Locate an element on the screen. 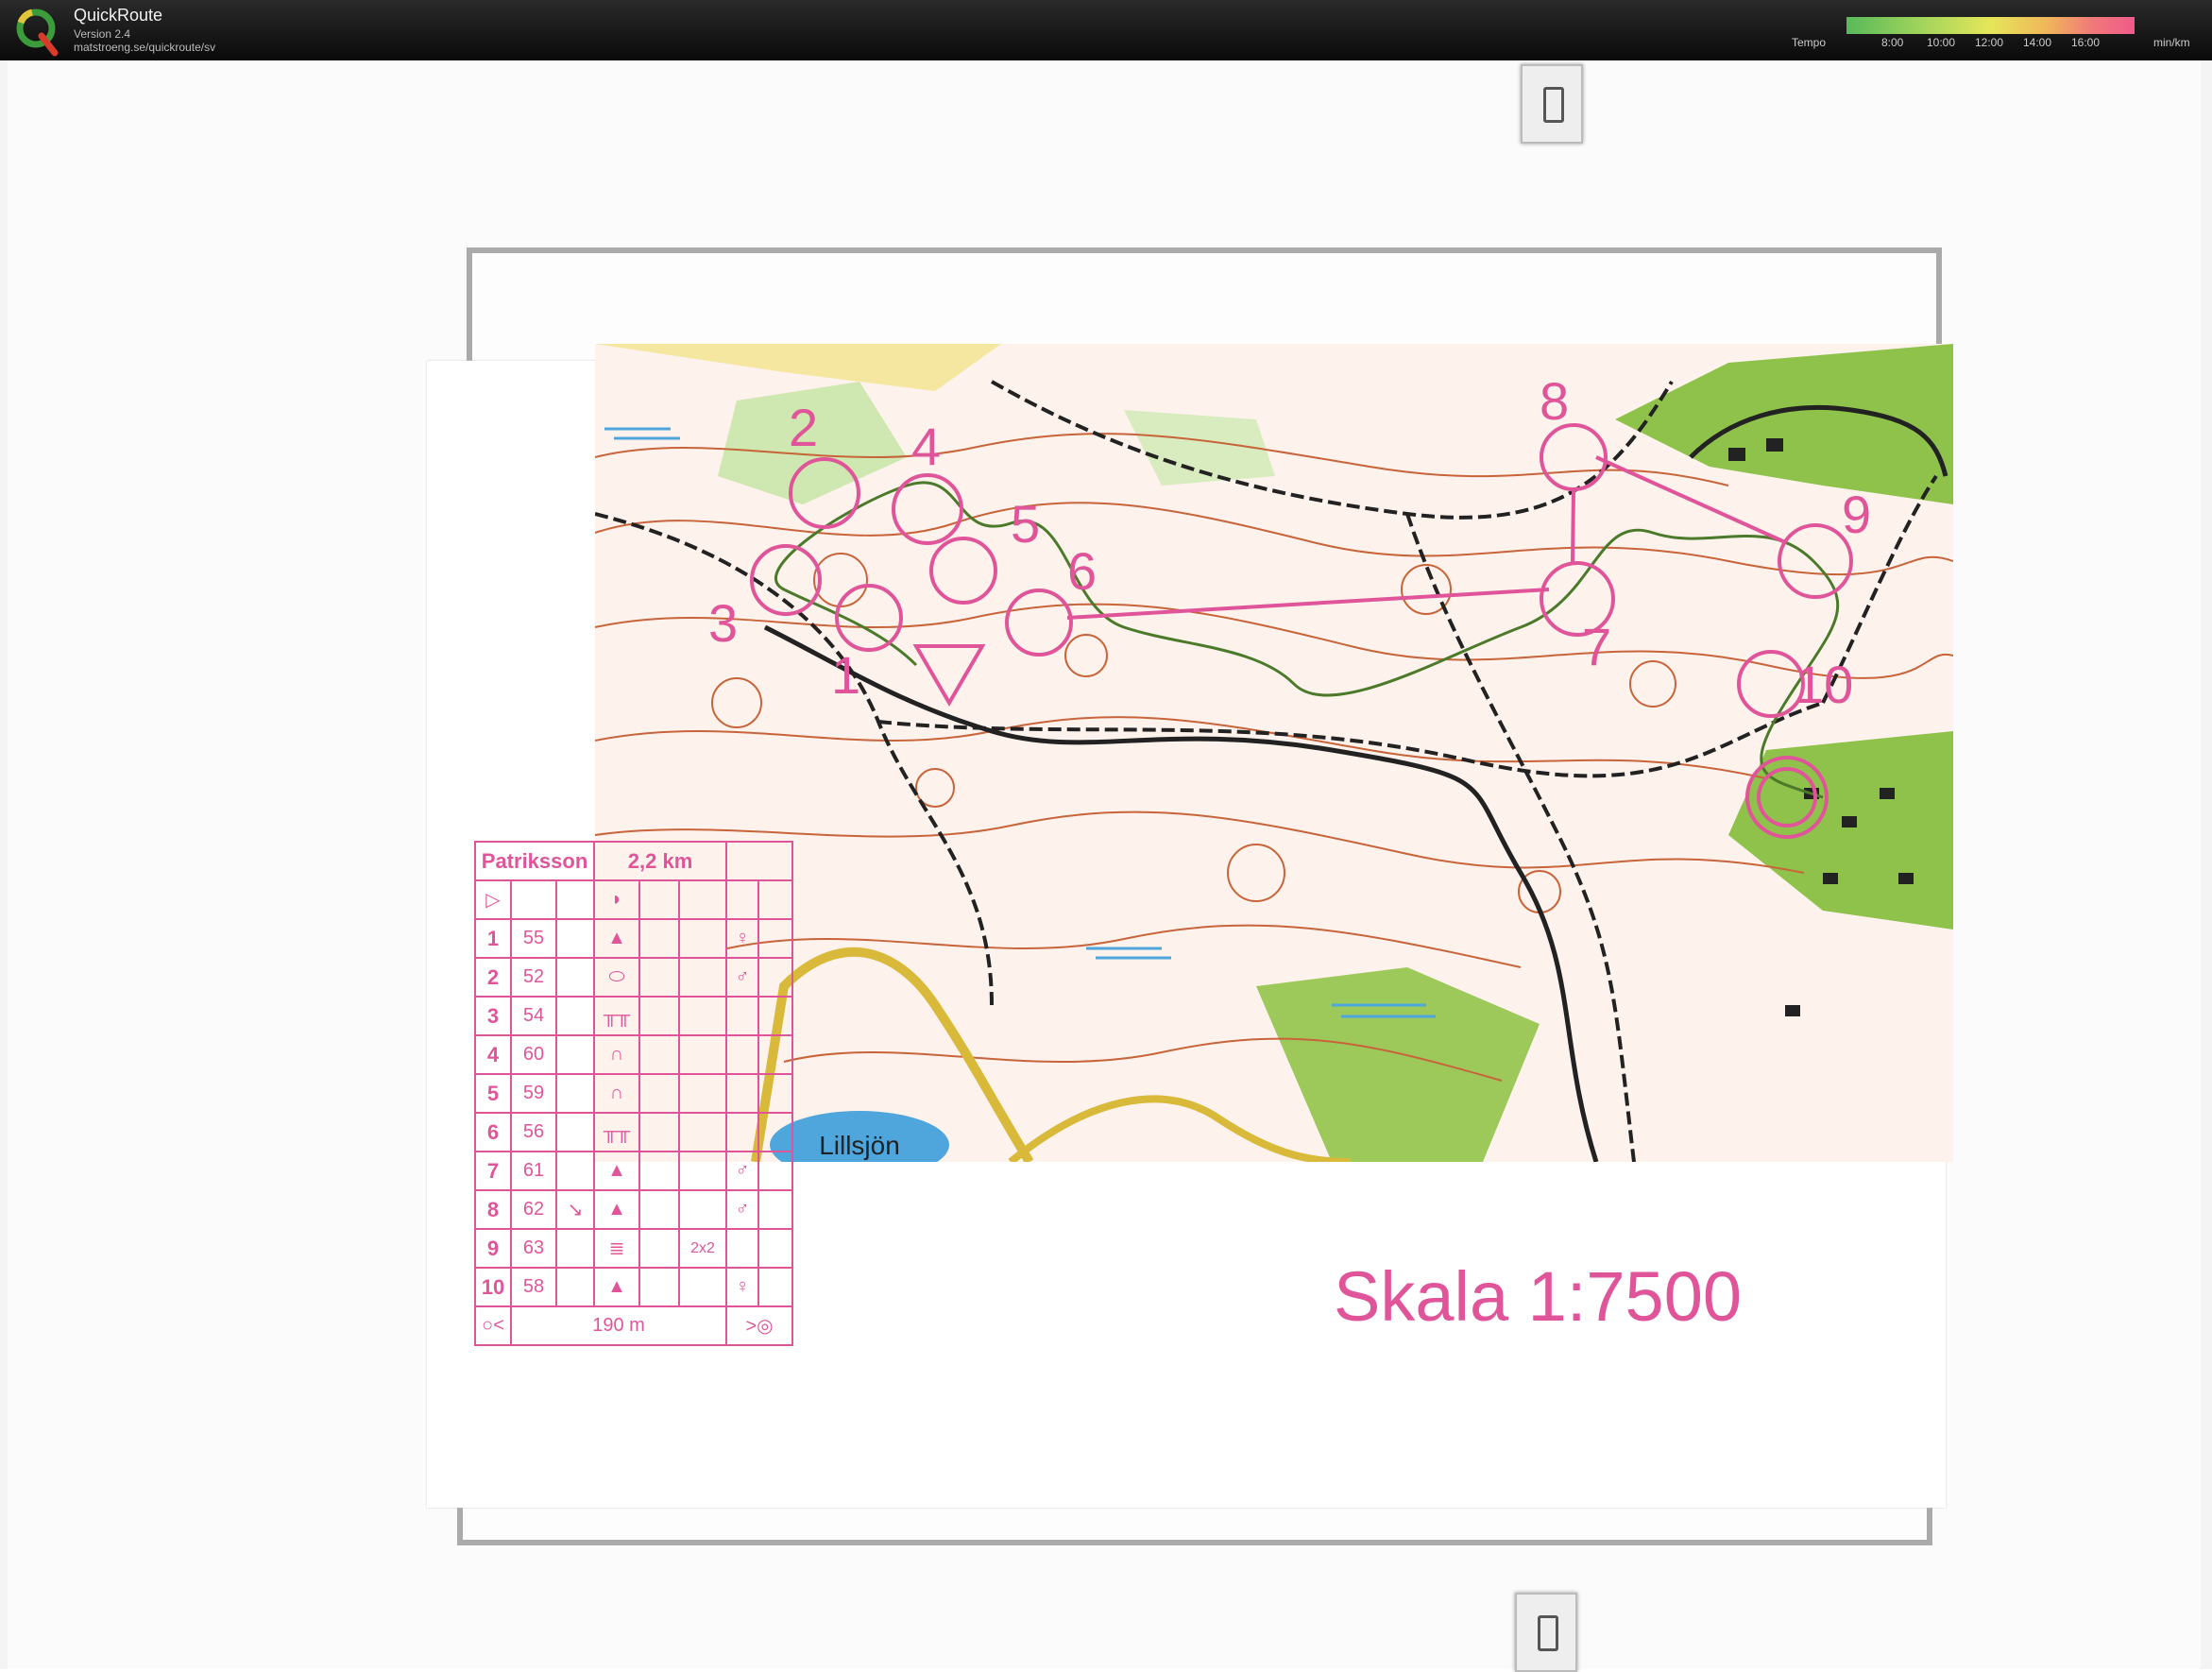 This screenshot has width=2212, height=1672. tempo-tick: 16:00 is located at coordinates (2086, 42).